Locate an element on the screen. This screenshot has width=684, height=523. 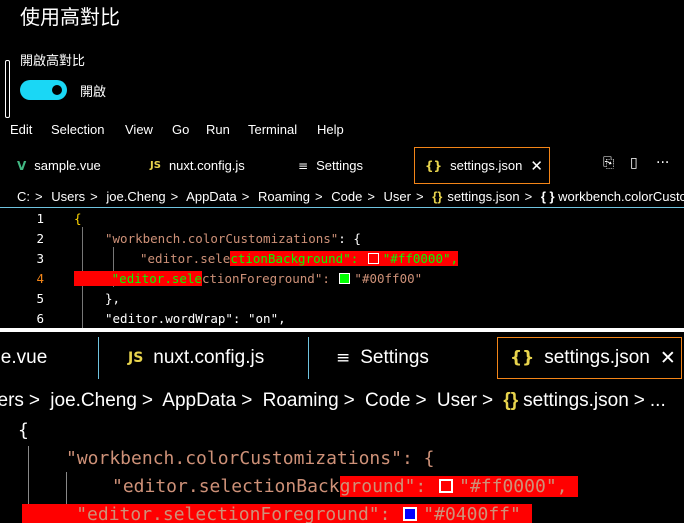
menu-terminal: Terminal is located at coordinates (272, 129).